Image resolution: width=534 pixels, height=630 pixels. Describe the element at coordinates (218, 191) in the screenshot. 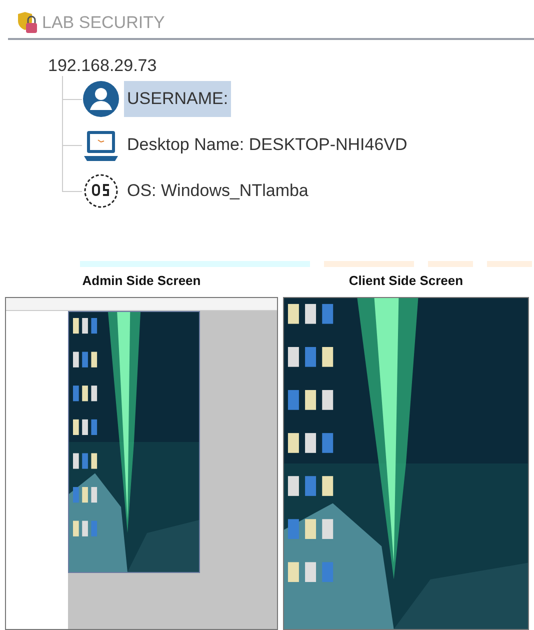

I see `tree-item: OS: Windows_NTlamba` at that location.